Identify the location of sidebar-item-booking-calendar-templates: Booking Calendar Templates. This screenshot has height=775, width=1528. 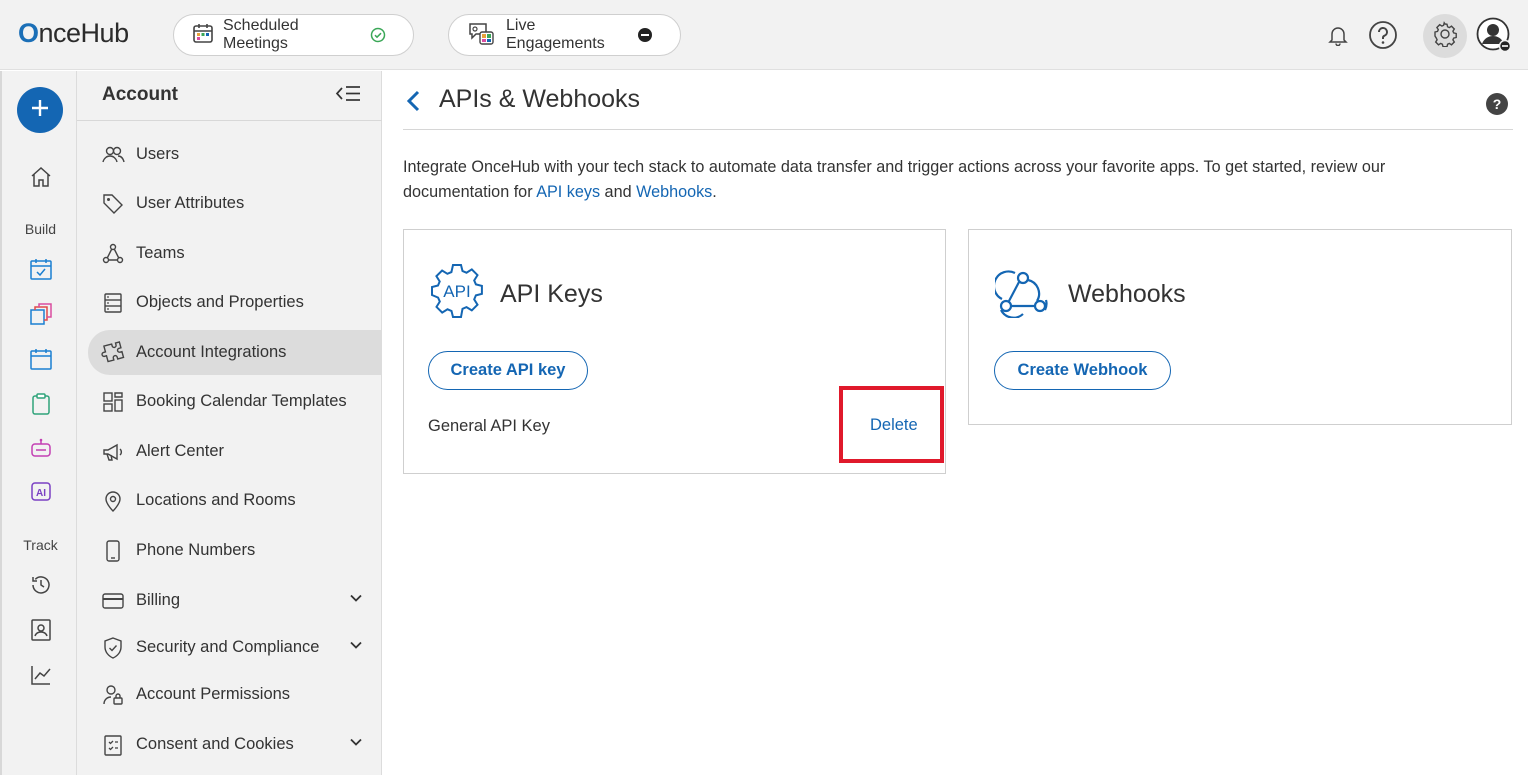
(235, 401).